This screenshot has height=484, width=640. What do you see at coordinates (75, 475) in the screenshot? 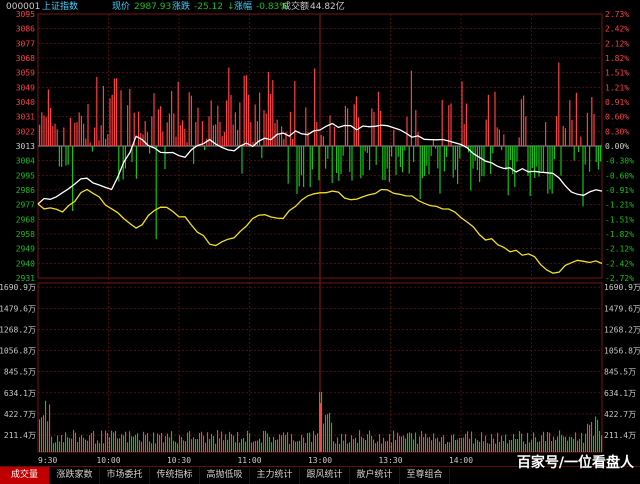
I see `tab-1: 涨跌家数` at bounding box center [75, 475].